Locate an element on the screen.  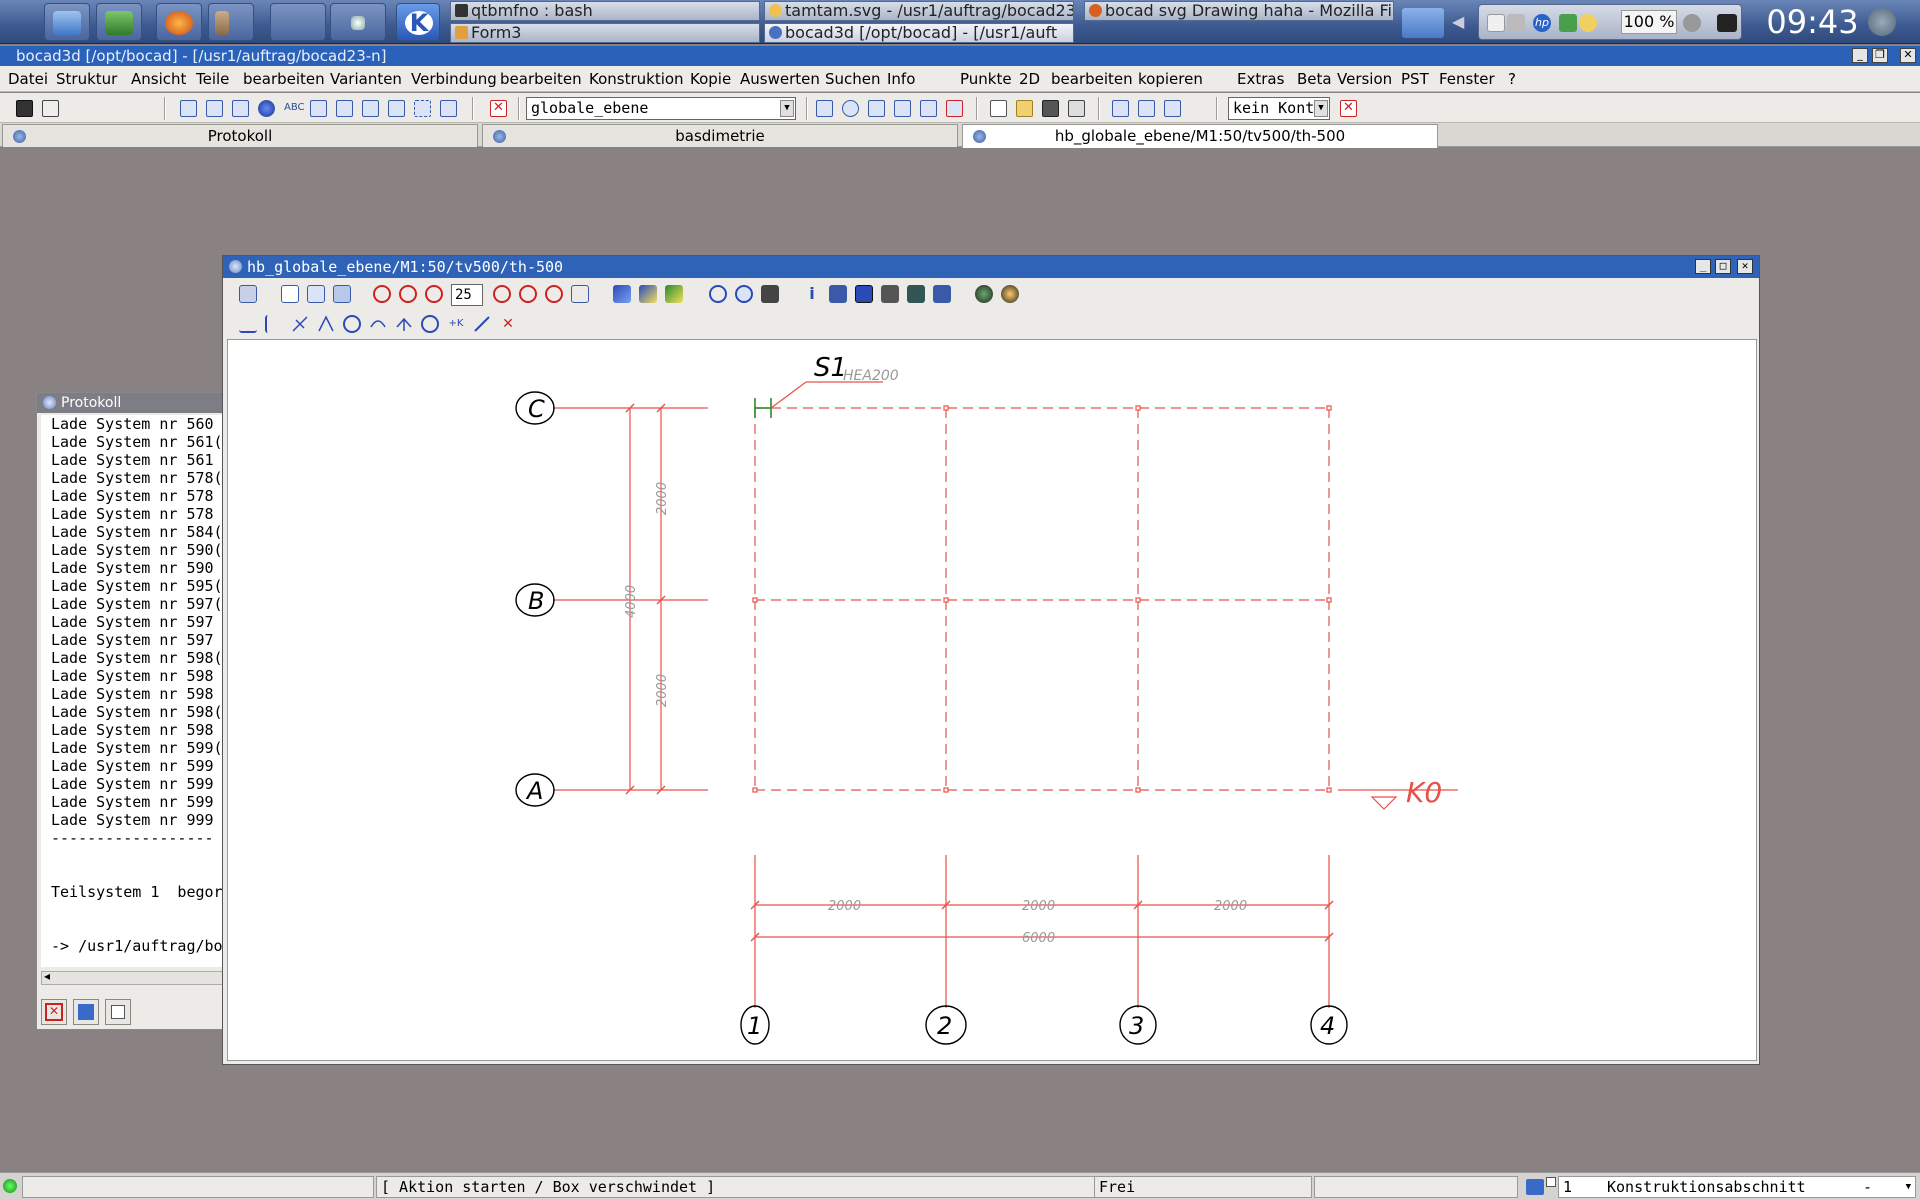
protokoll-titlebar: Protokoll is located at coordinates (131, 403).